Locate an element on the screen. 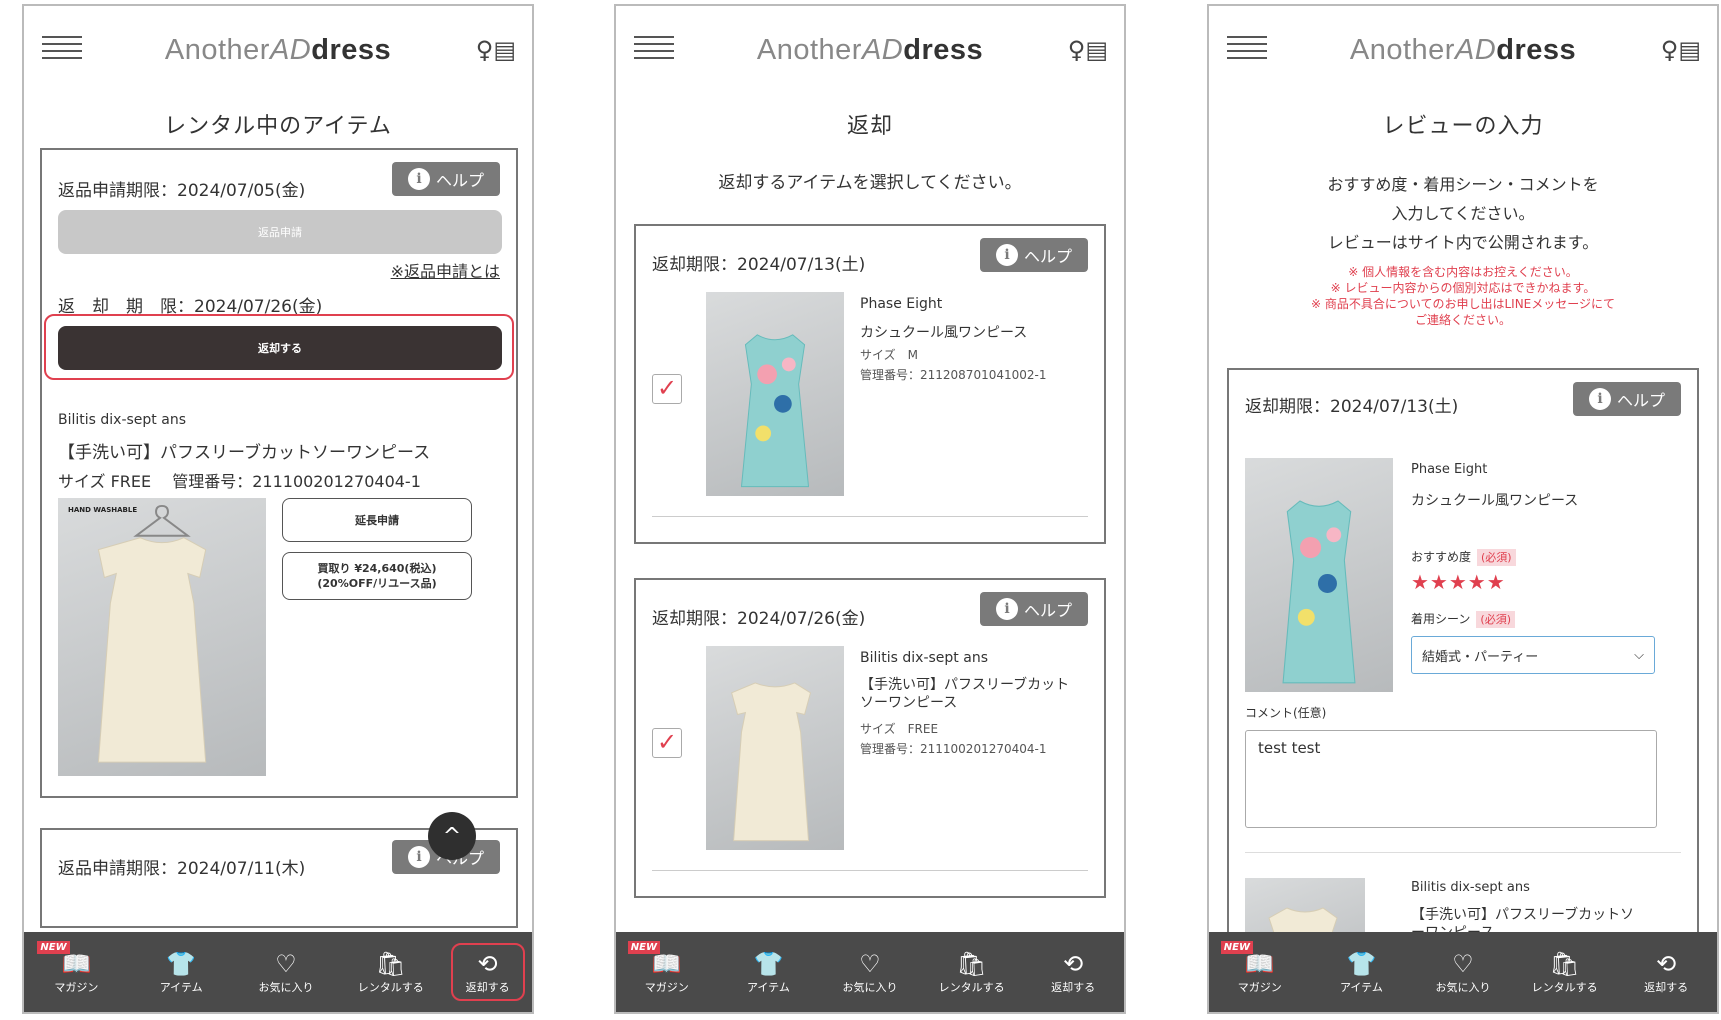 The height and width of the screenshot is (1020, 1721). page-title: 返却 is located at coordinates (869, 126).